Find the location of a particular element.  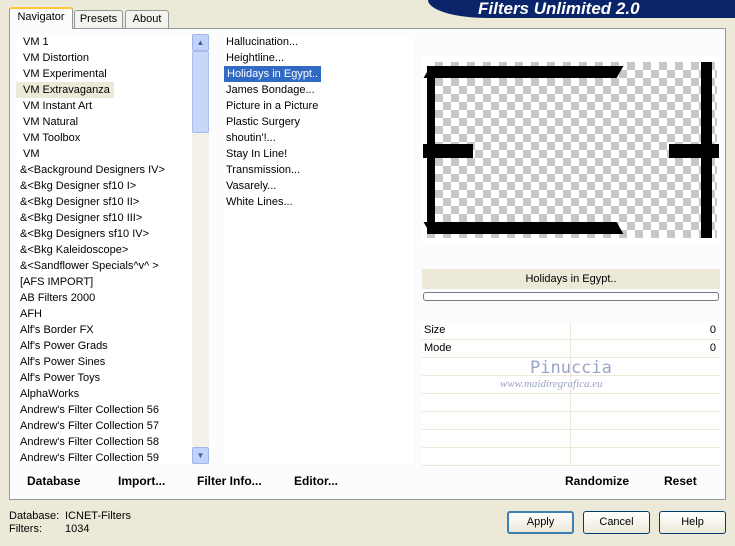

param-divider is located at coordinates (570, 393).